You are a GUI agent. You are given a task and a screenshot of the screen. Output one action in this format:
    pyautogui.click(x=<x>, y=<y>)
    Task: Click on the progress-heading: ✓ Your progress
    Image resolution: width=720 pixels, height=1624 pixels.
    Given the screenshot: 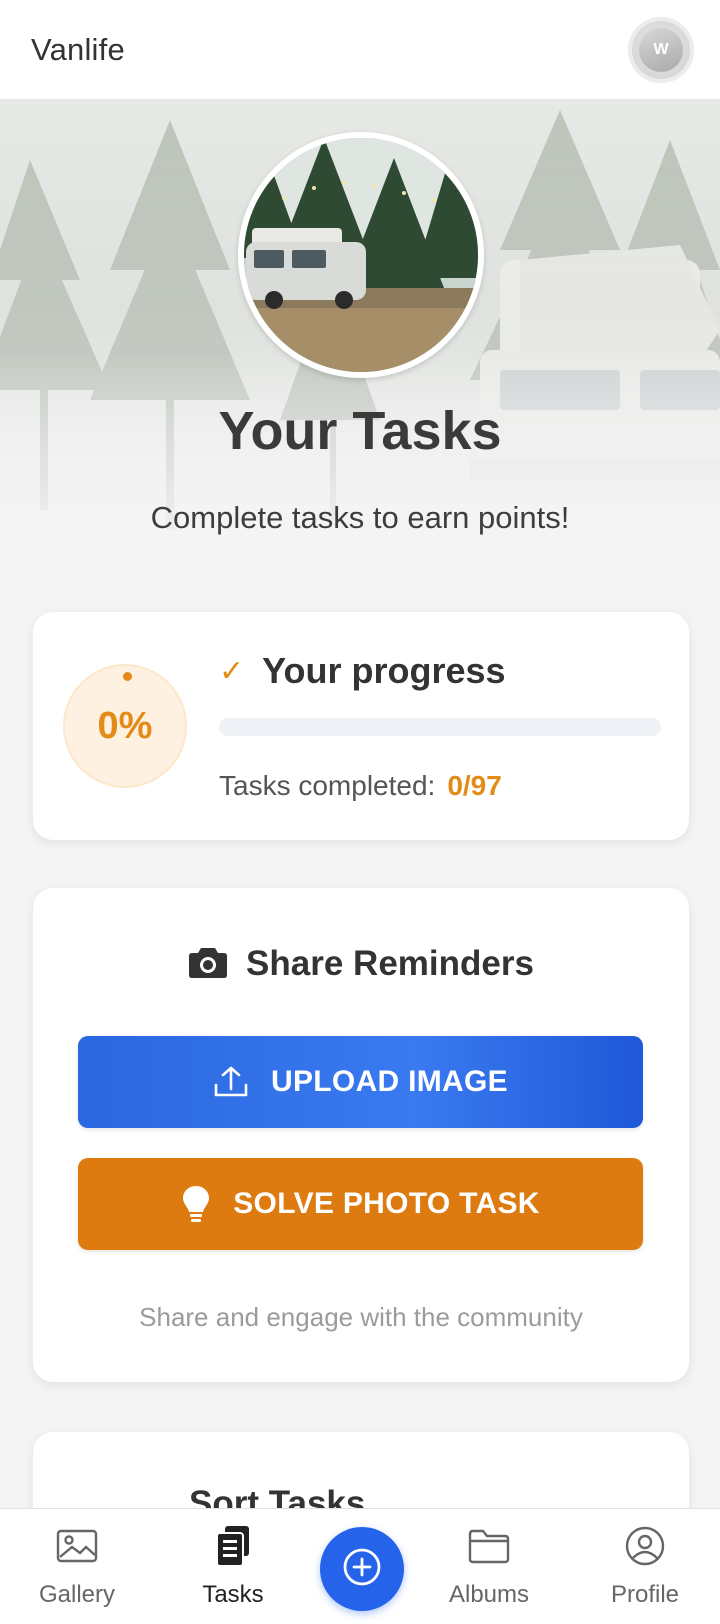 What is the action you would take?
    pyautogui.click(x=362, y=671)
    